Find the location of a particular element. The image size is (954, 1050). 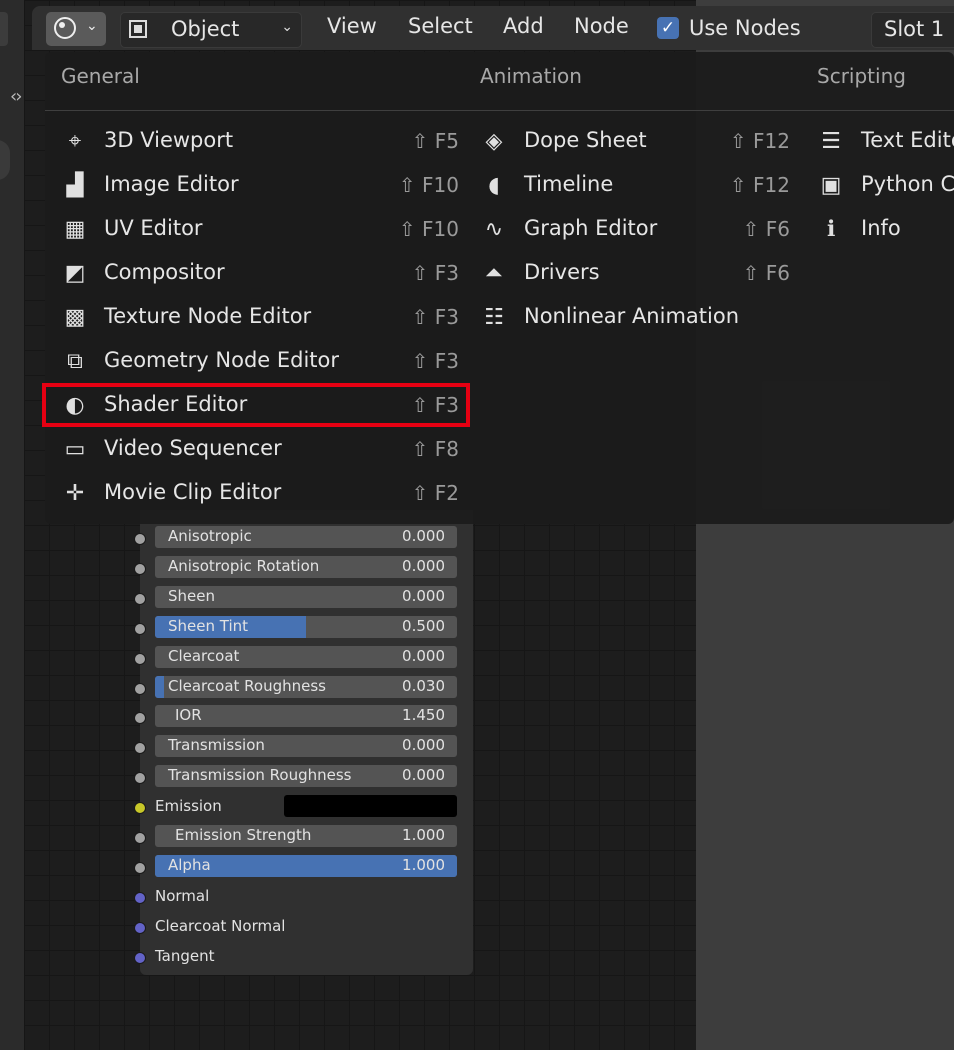

menu-item-label: Timeline is located at coordinates (569, 184).